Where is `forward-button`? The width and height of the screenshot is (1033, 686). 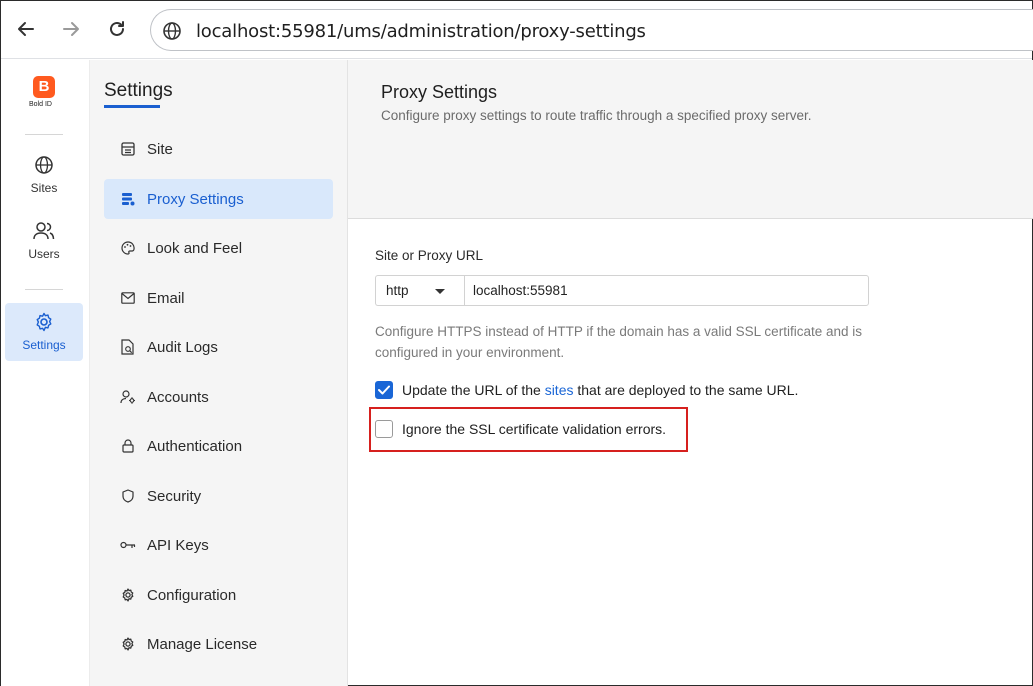 forward-button is located at coordinates (71, 29).